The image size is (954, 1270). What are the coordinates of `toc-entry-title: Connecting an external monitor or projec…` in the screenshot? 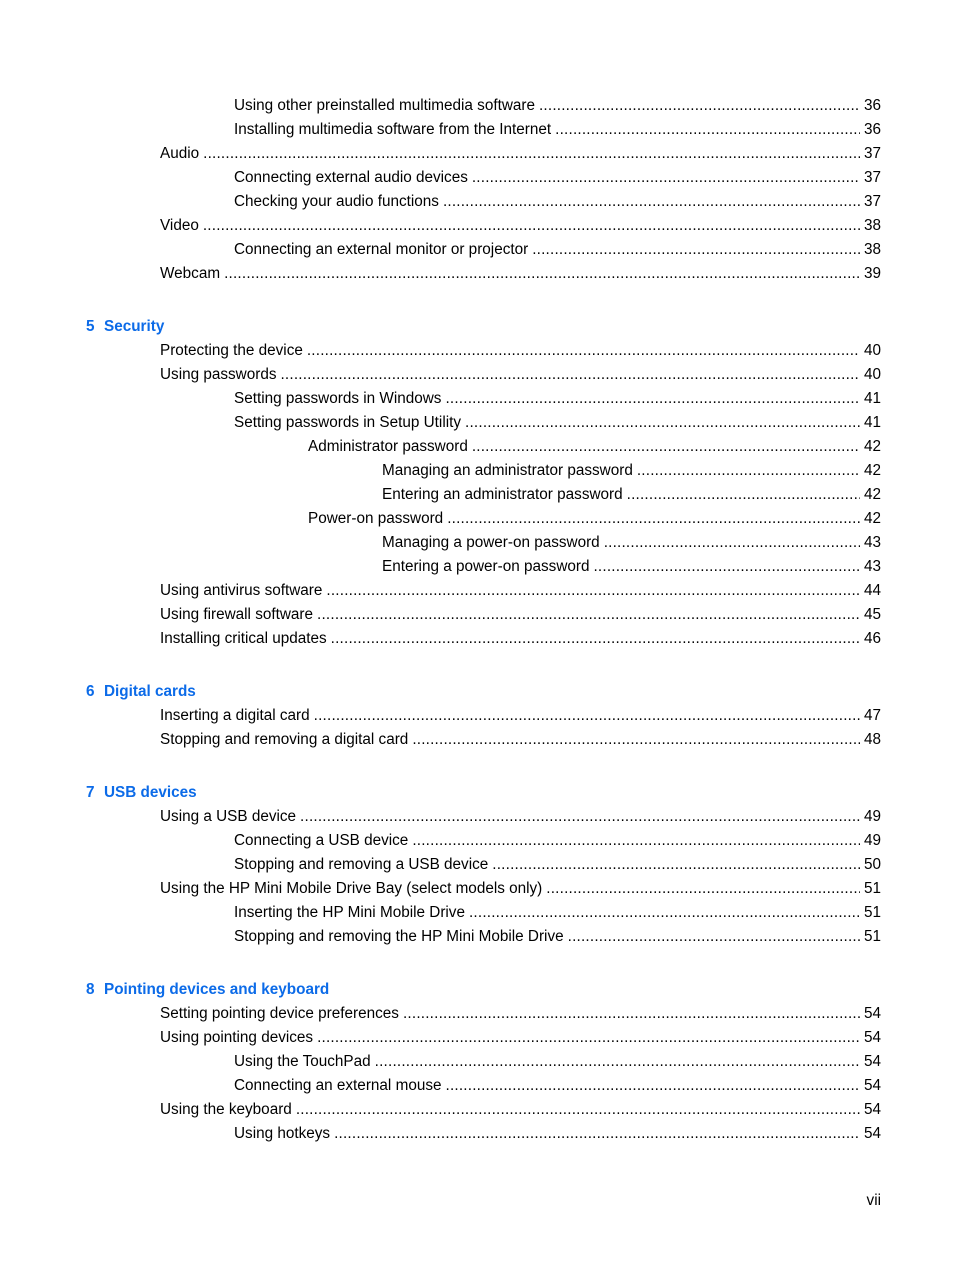 It's located at (383, 250).